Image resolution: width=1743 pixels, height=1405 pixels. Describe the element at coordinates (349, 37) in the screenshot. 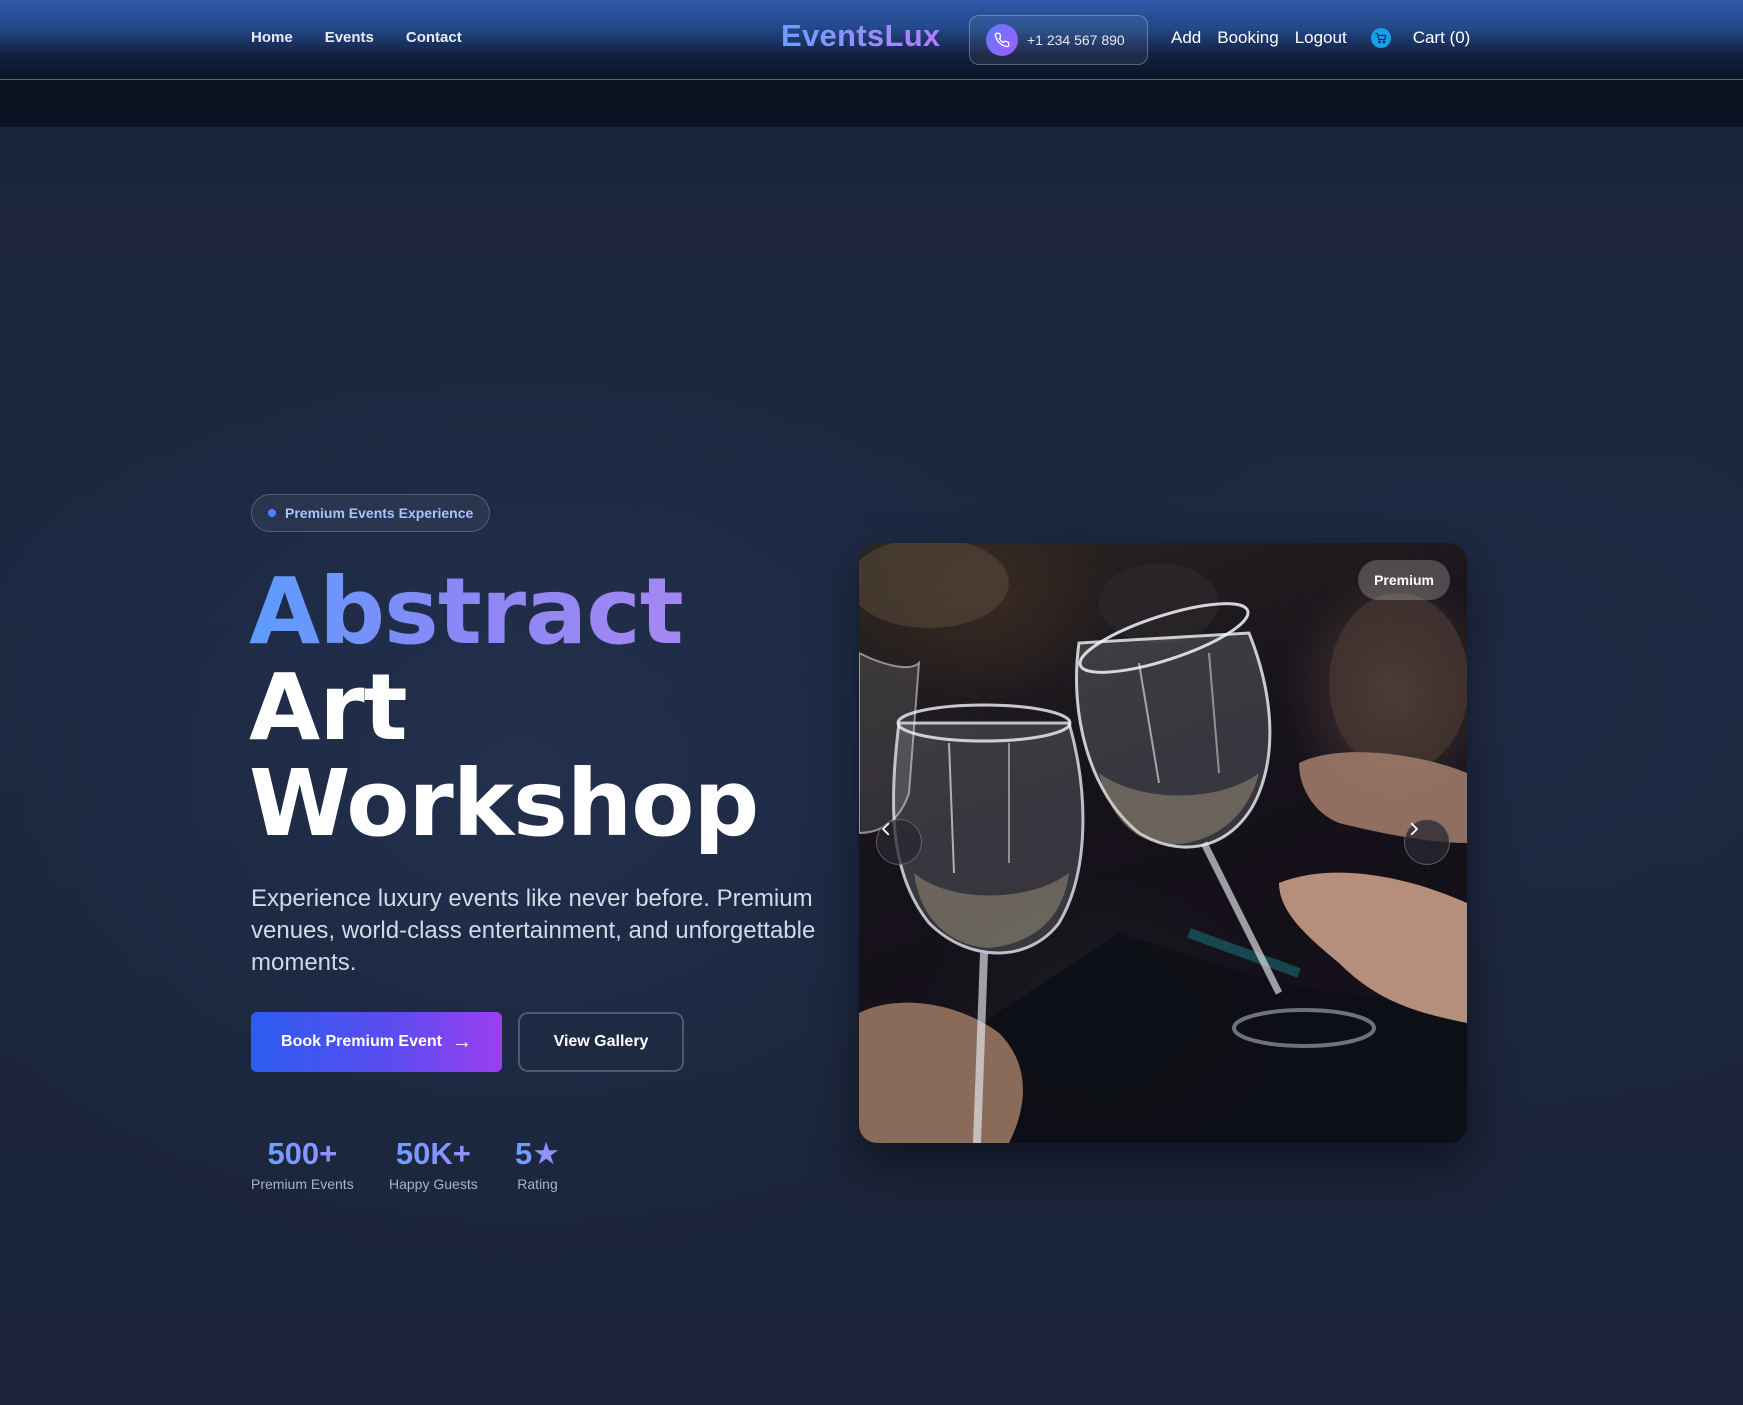

I see `nav-link-events: Events` at that location.